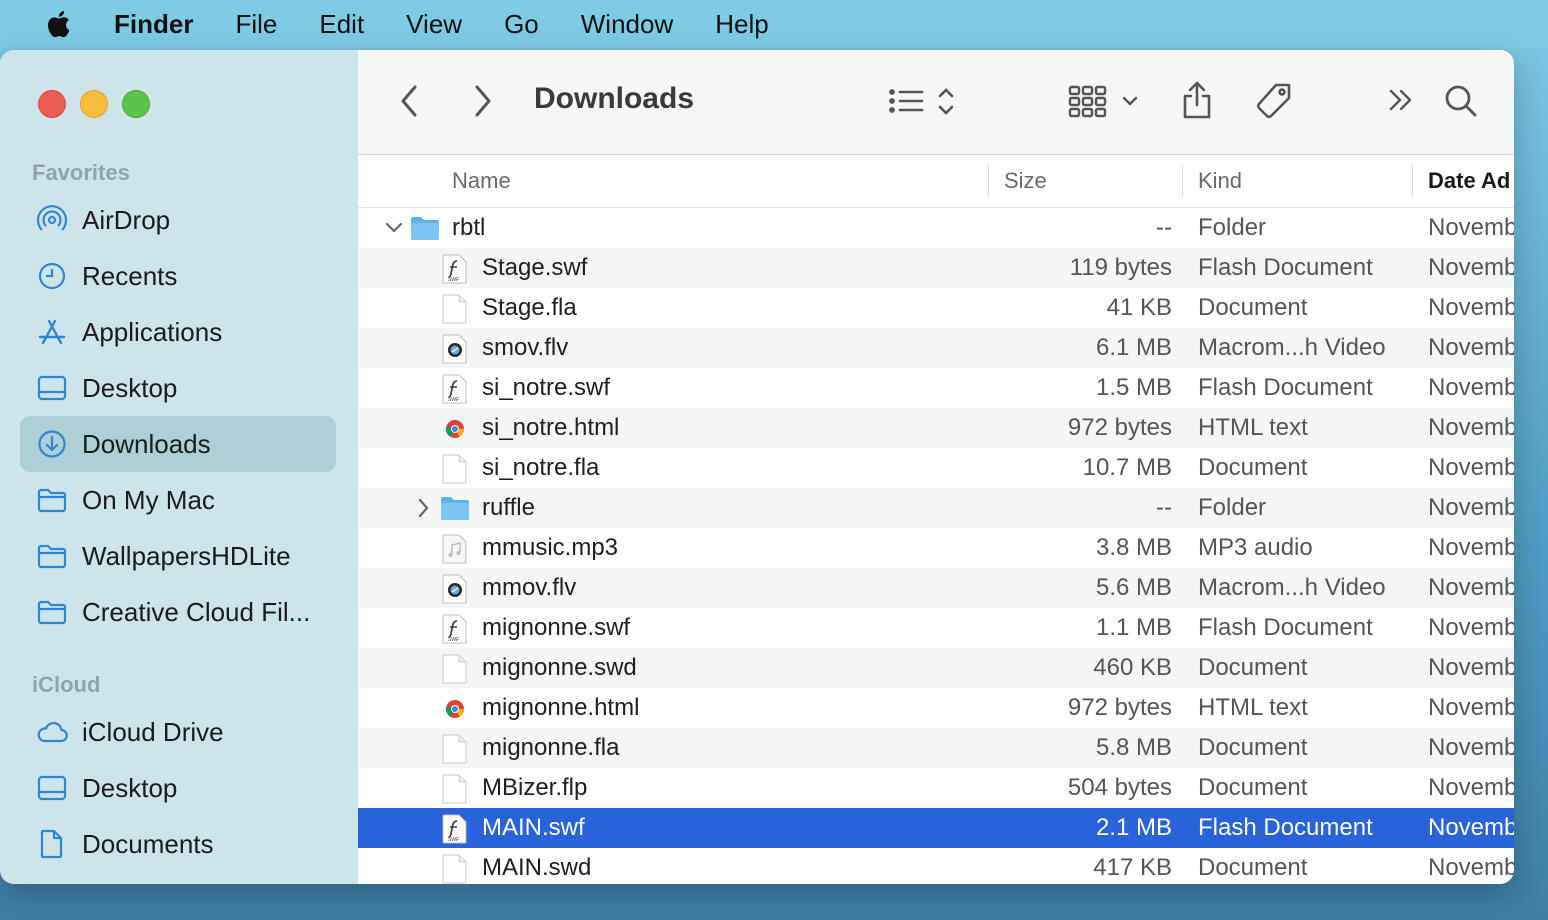 This screenshot has width=1548, height=920. What do you see at coordinates (52, 388) in the screenshot?
I see `desktop-icon` at bounding box center [52, 388].